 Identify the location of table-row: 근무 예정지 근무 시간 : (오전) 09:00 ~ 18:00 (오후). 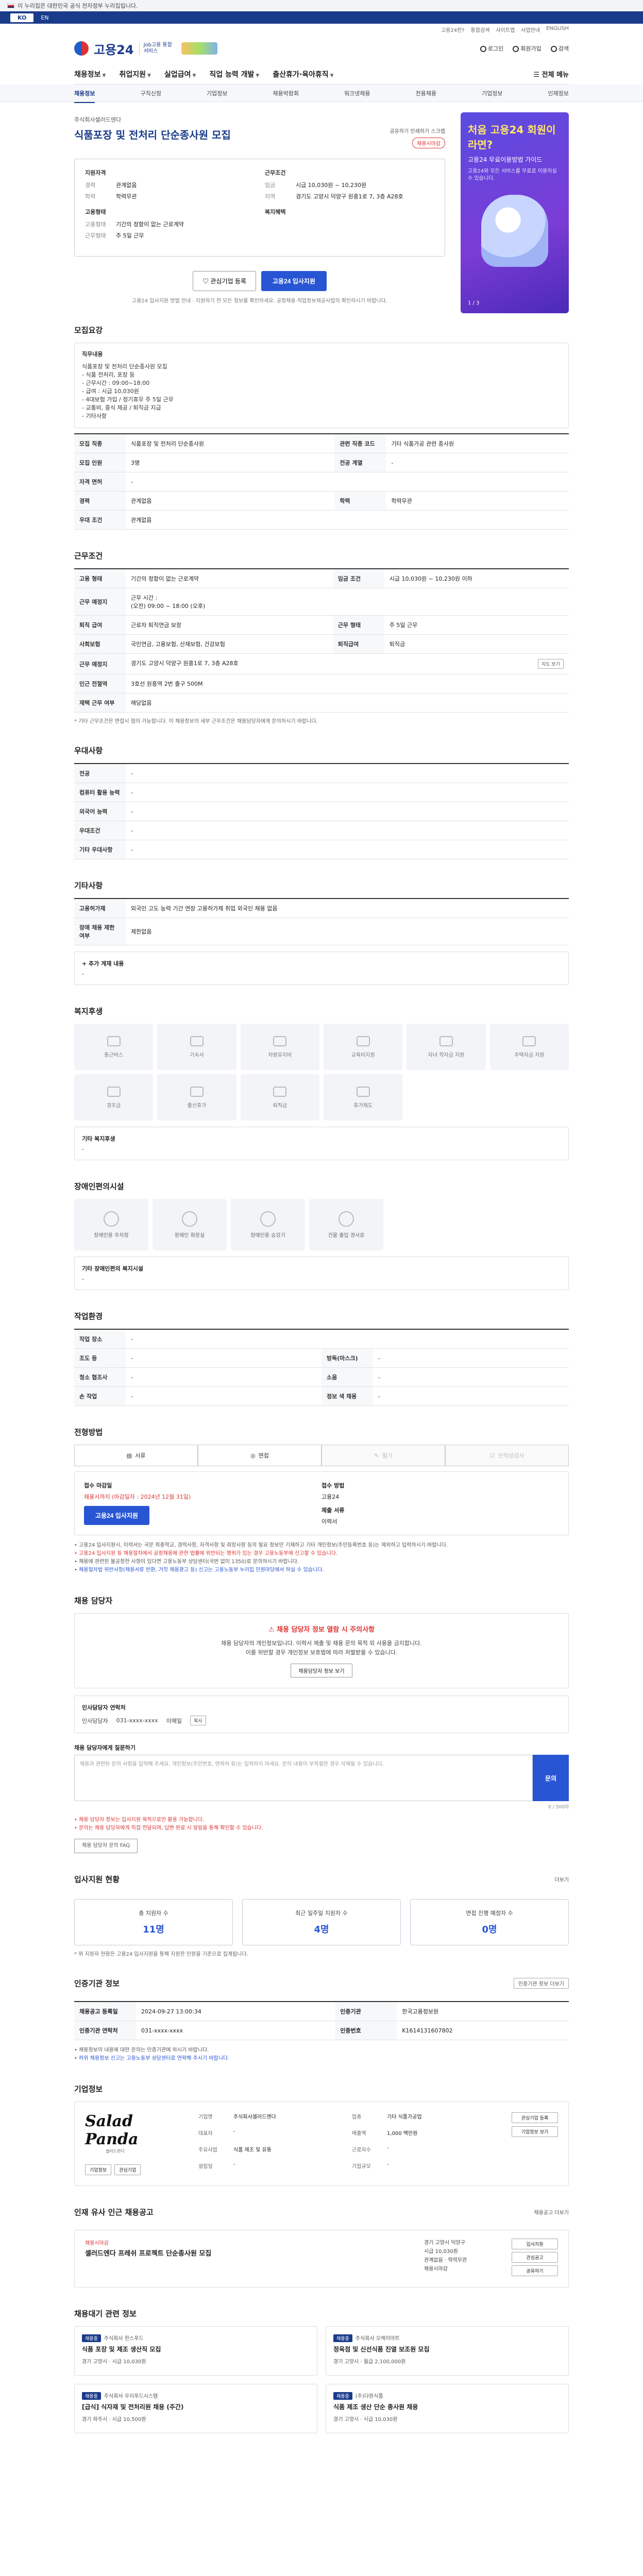
(321, 602).